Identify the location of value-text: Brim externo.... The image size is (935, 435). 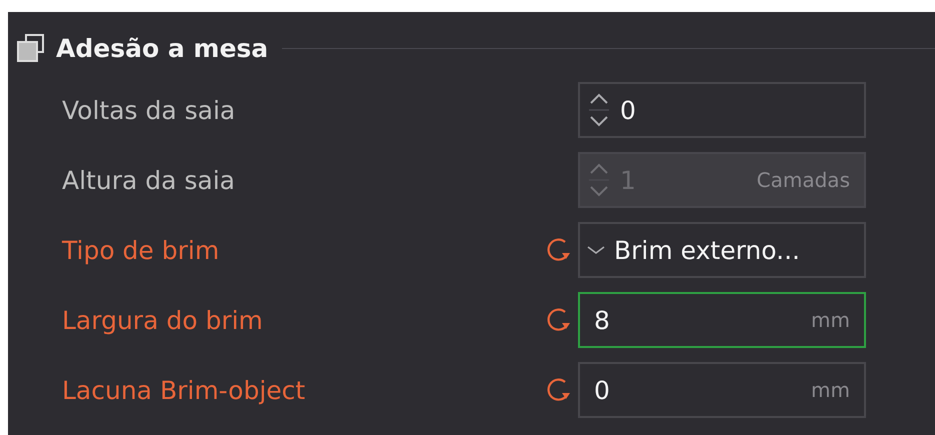
(707, 250).